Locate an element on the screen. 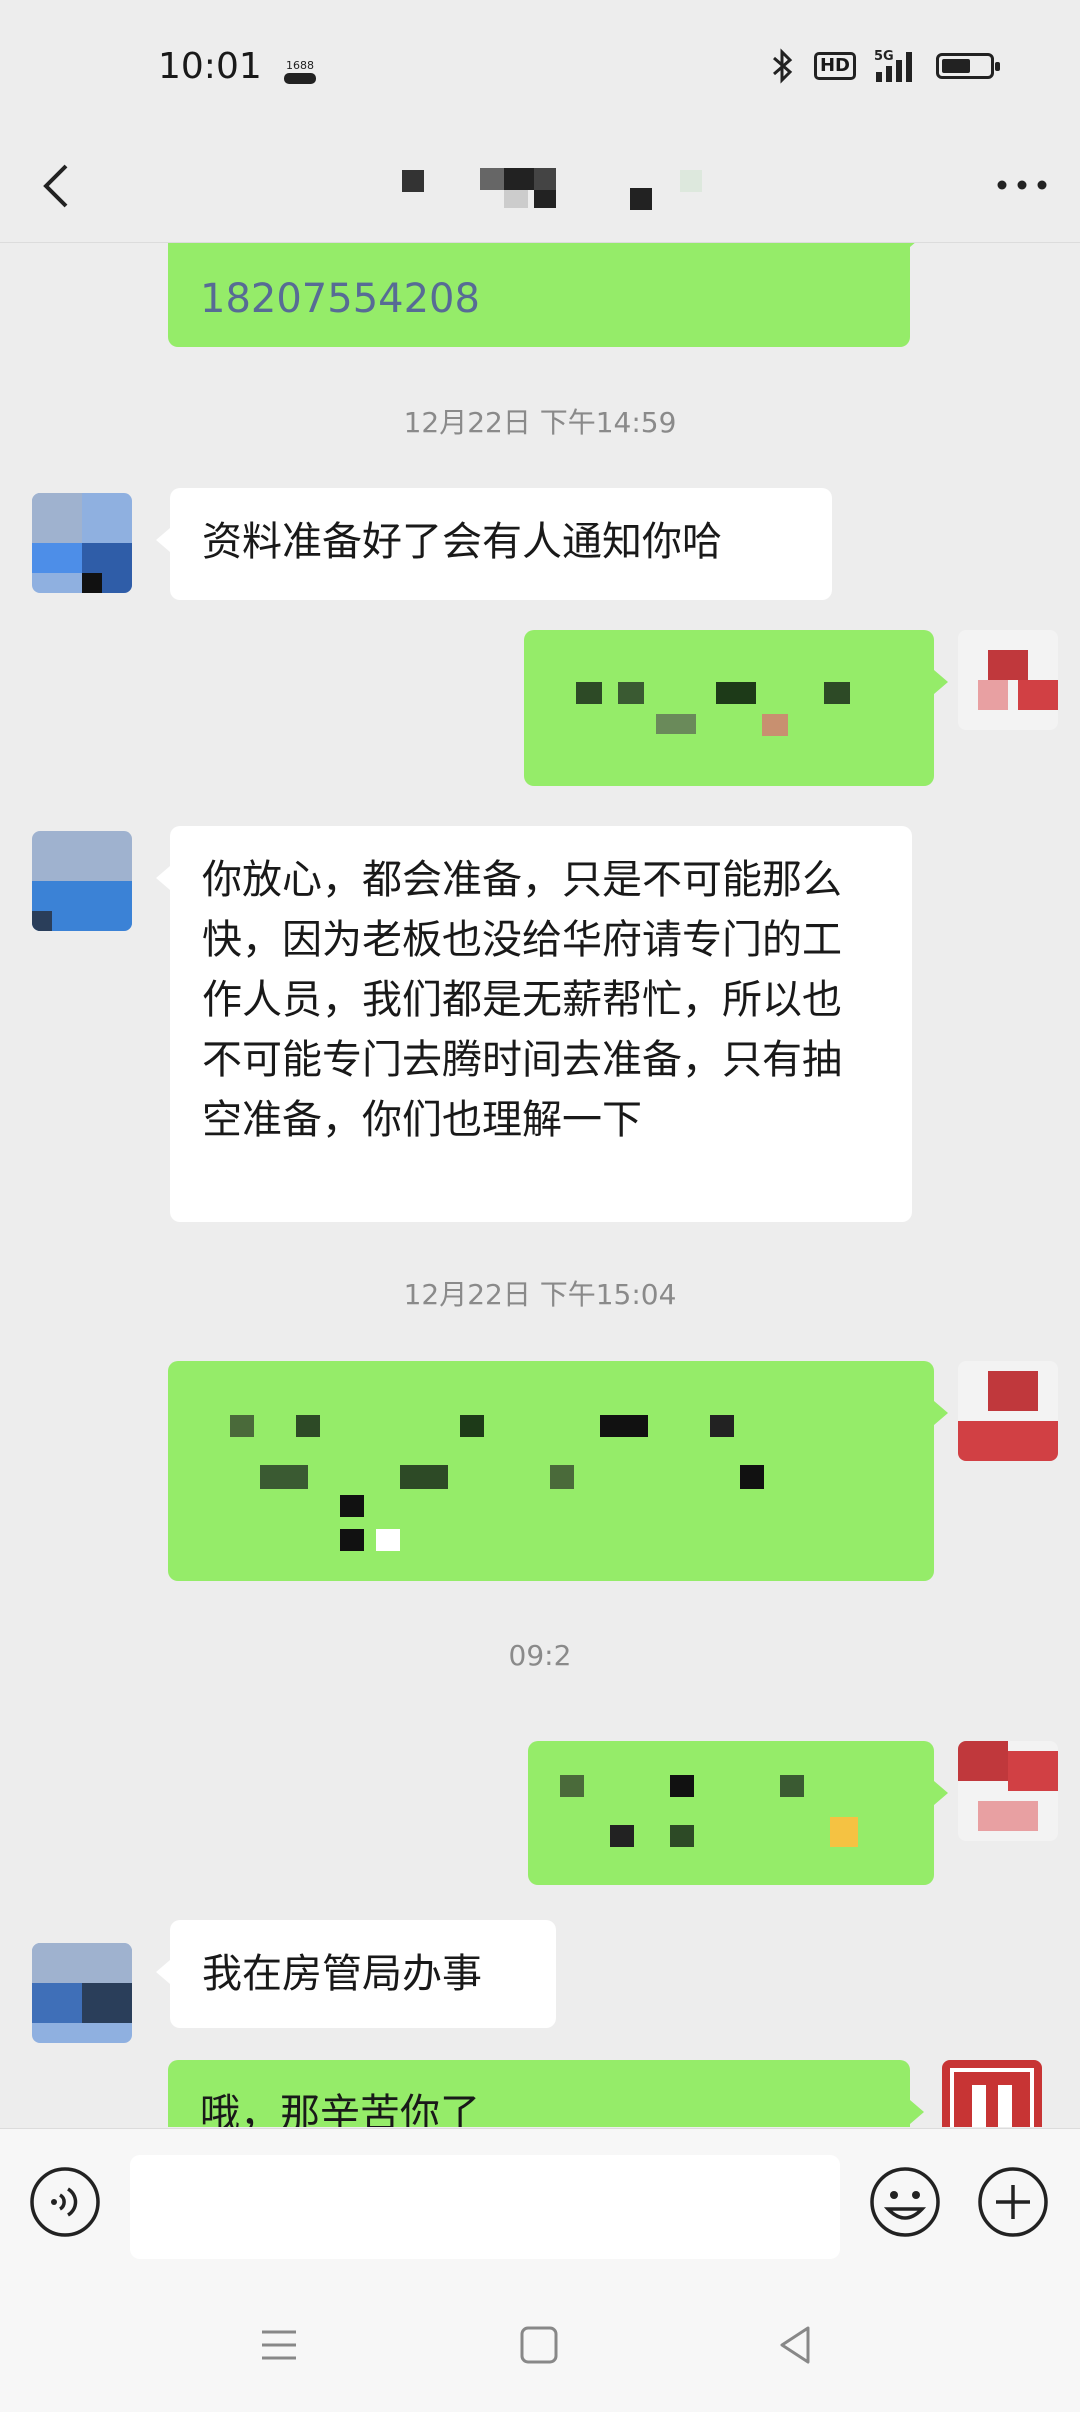  bluetooth-icon is located at coordinates (782, 66).